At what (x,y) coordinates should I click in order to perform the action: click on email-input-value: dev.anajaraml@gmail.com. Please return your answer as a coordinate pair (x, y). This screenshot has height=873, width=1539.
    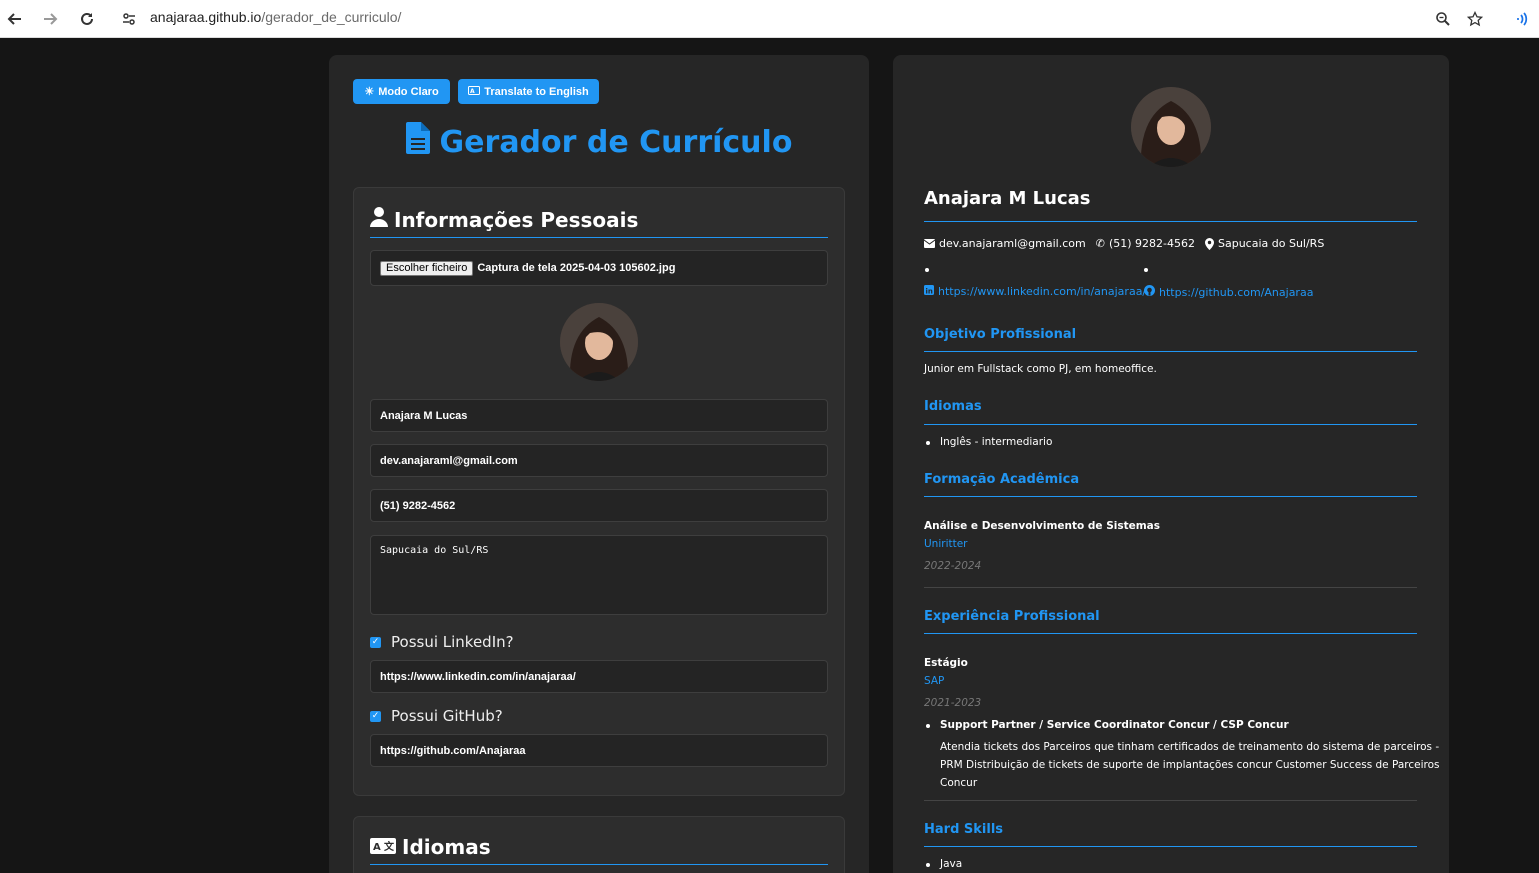
    Looking at the image, I should click on (449, 460).